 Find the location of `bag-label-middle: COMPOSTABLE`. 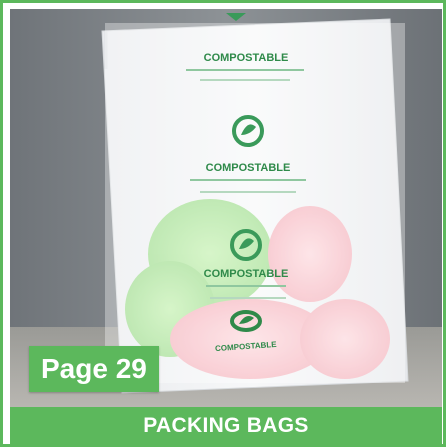

bag-label-middle: COMPOSTABLE is located at coordinates (248, 168).